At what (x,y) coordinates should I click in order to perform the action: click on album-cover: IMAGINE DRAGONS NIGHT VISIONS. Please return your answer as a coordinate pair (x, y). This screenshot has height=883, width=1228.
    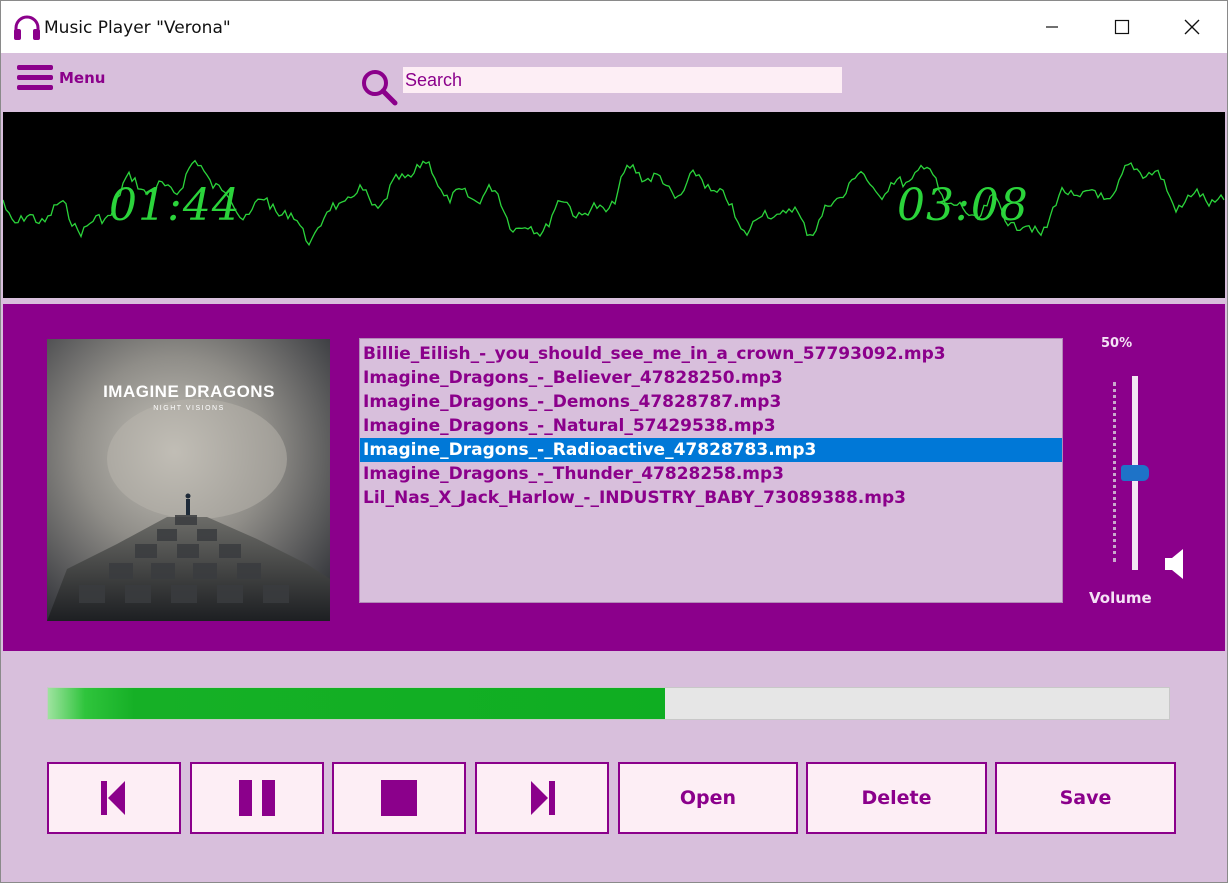
    Looking at the image, I should click on (188, 480).